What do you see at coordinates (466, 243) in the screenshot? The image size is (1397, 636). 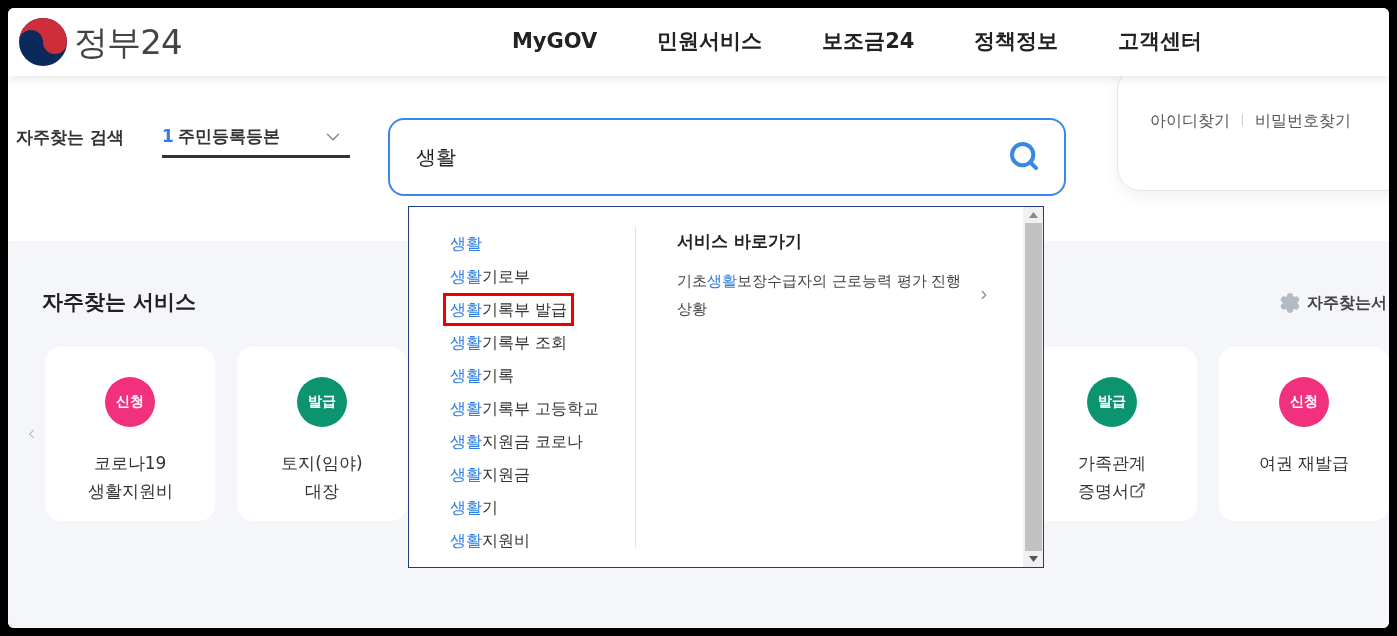 I see `suggestion-item: 생활` at bounding box center [466, 243].